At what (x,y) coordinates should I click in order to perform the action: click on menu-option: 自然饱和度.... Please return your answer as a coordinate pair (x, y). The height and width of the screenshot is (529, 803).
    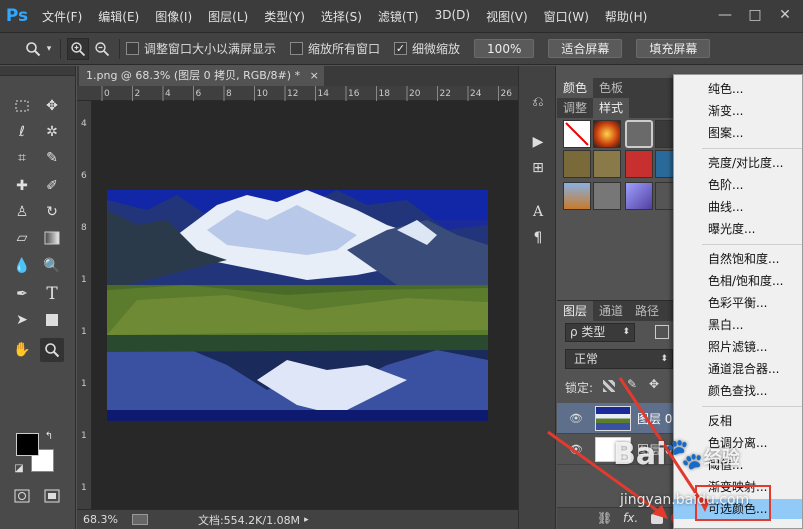
    Looking at the image, I should click on (738, 259).